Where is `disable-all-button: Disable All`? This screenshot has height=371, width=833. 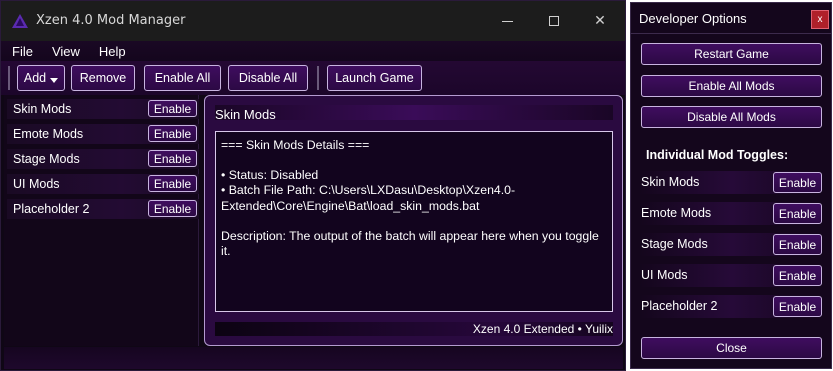 disable-all-button: Disable All is located at coordinates (268, 78).